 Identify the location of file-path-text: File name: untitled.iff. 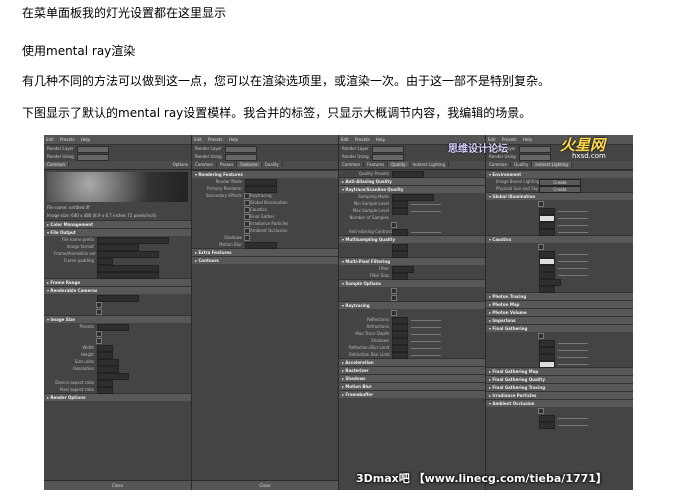
(68, 207).